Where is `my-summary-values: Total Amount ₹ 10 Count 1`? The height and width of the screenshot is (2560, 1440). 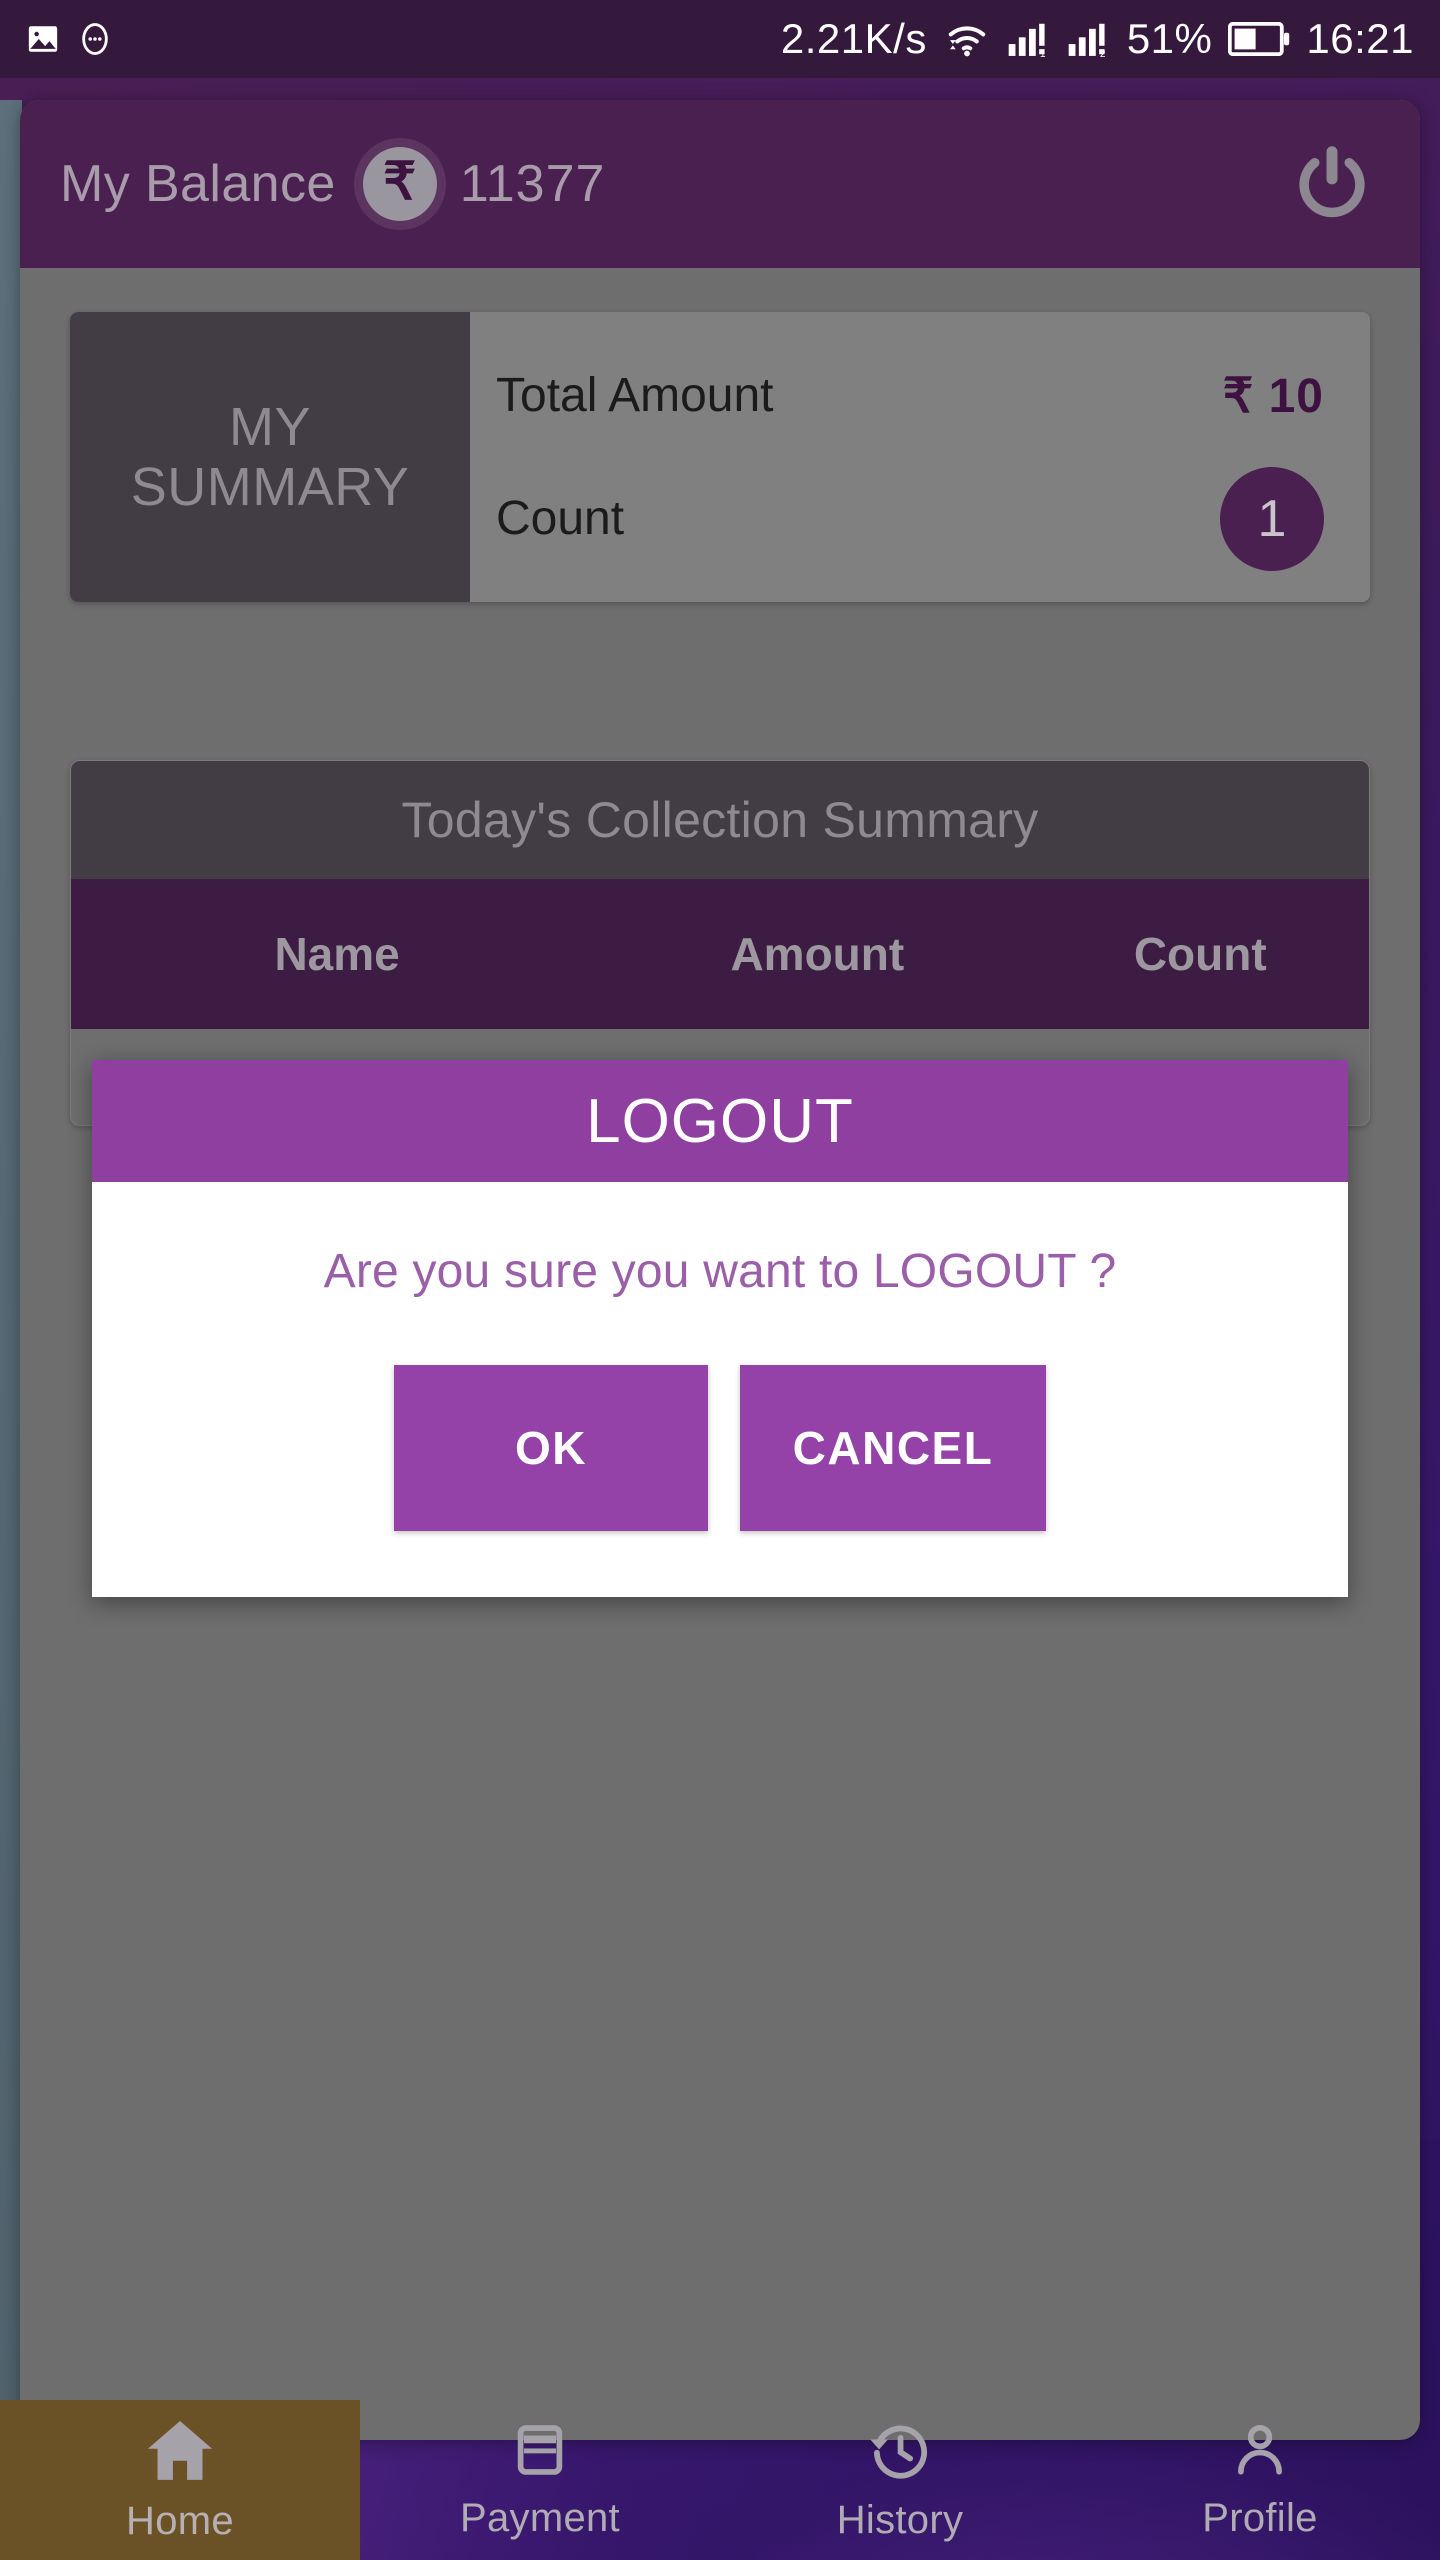 my-summary-values: Total Amount ₹ 10 Count 1 is located at coordinates (920, 457).